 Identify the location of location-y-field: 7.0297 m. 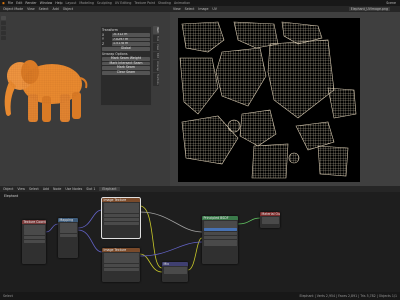
(131, 39).